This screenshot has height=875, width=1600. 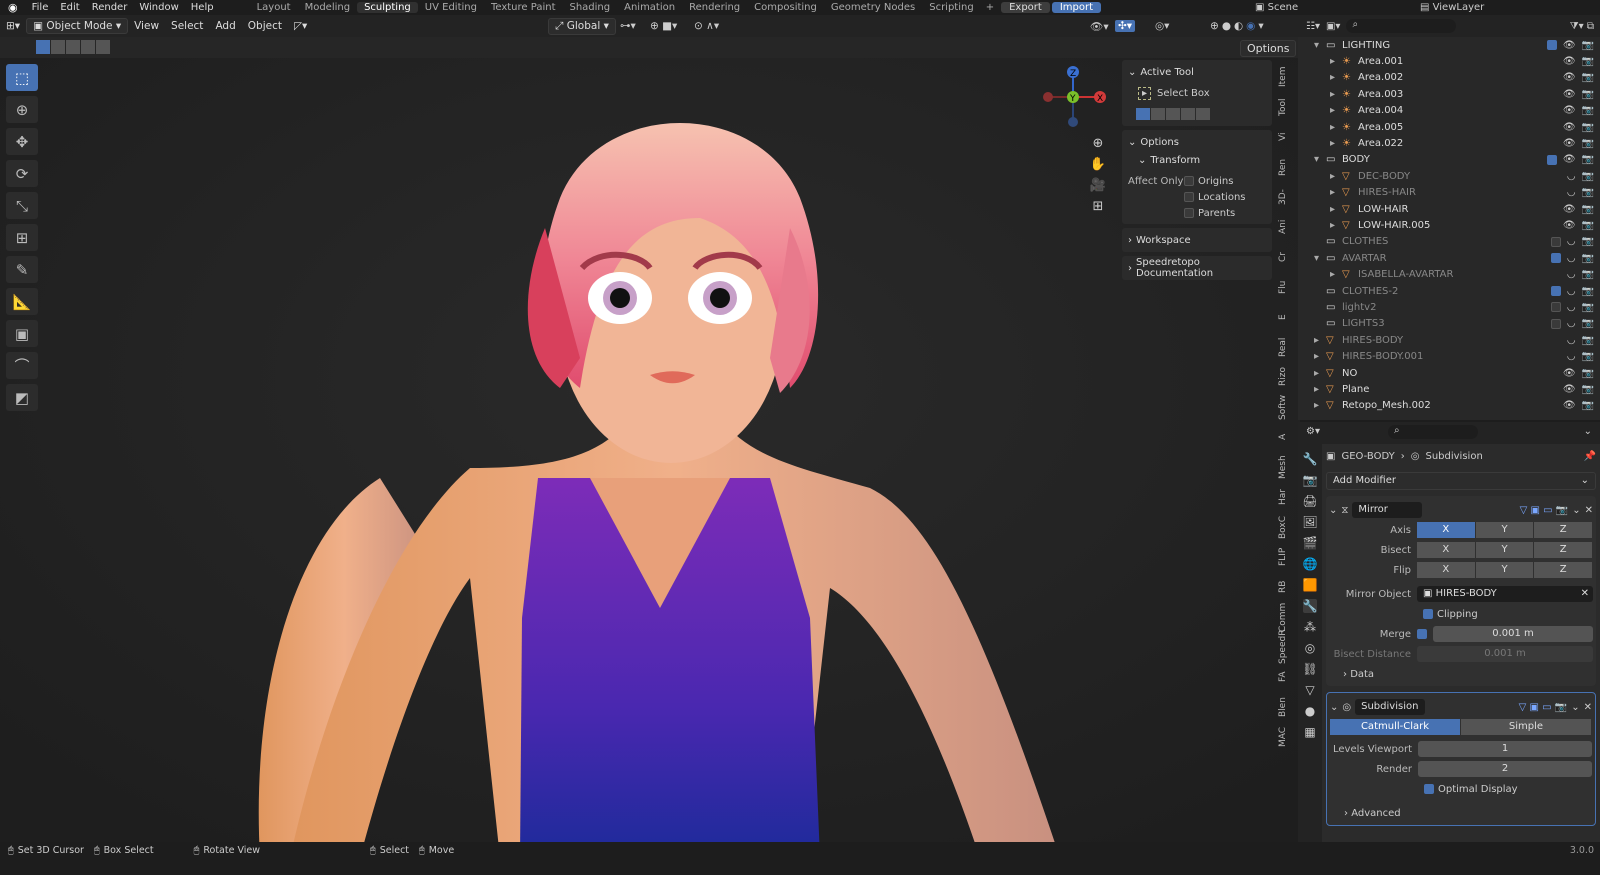 What do you see at coordinates (1283, 257) in the screenshot?
I see `sidebar-tab-cr: Cr` at bounding box center [1283, 257].